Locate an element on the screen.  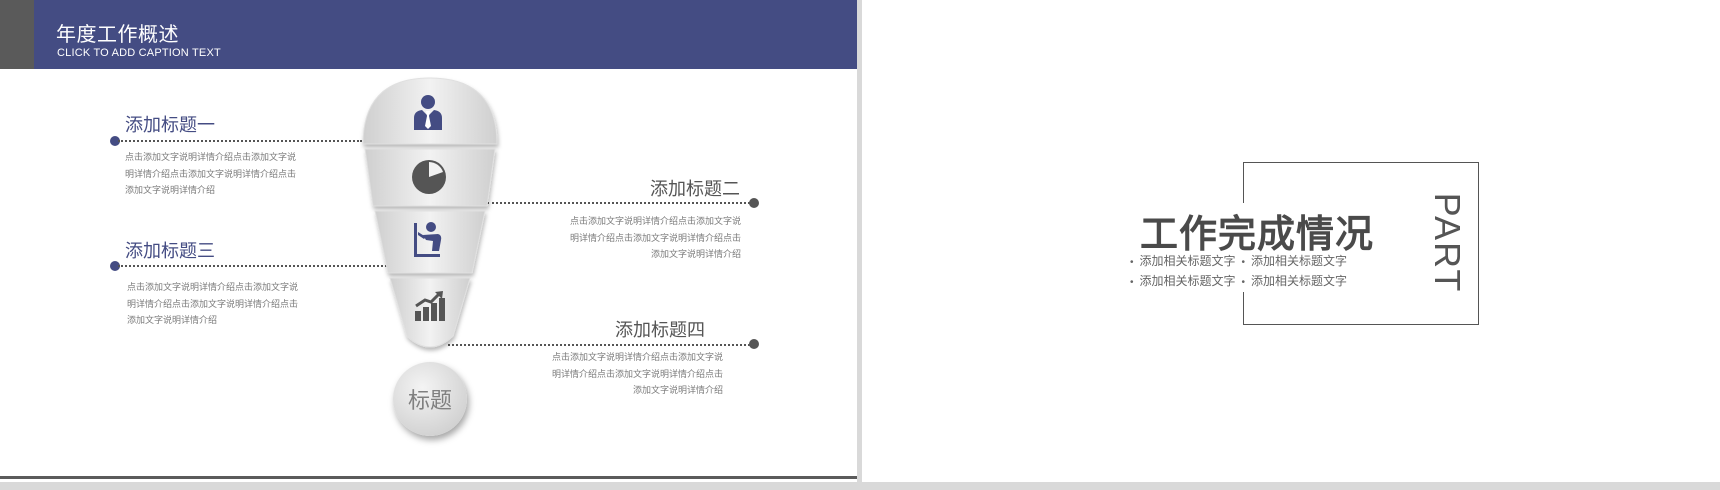
bullet-list: 添加相关标题文字 添加相关标题文字 添加相关标题文字 添加相关标题文字 is located at coordinates (1239, 272).